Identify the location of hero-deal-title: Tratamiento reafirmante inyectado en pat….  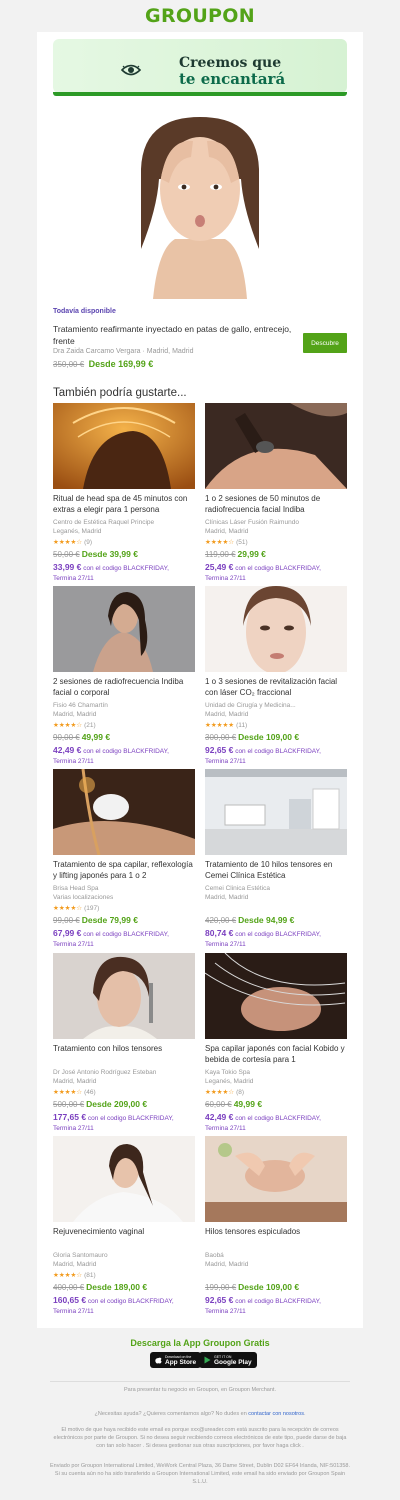
(178, 335).